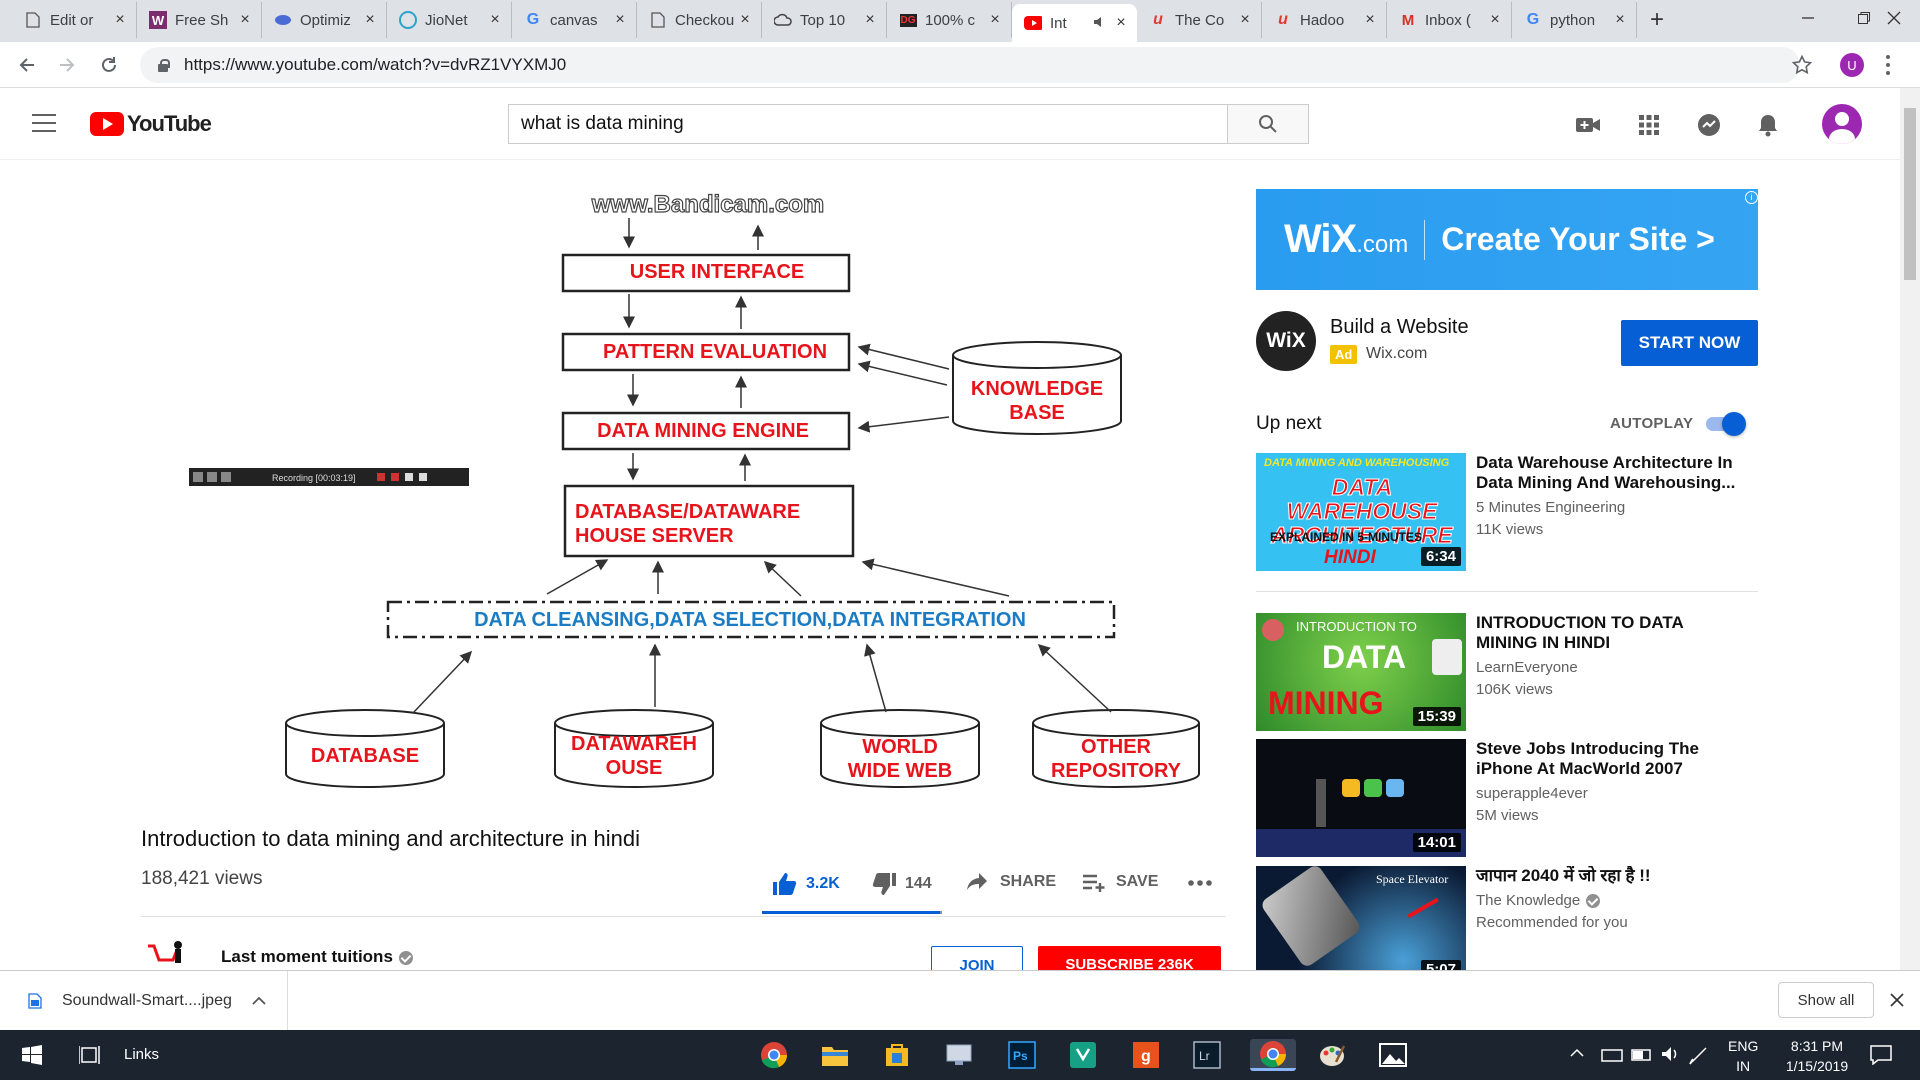 This screenshot has height=1080, width=1920. What do you see at coordinates (1888, 65) in the screenshot?
I see `menu-kebab-icon` at bounding box center [1888, 65].